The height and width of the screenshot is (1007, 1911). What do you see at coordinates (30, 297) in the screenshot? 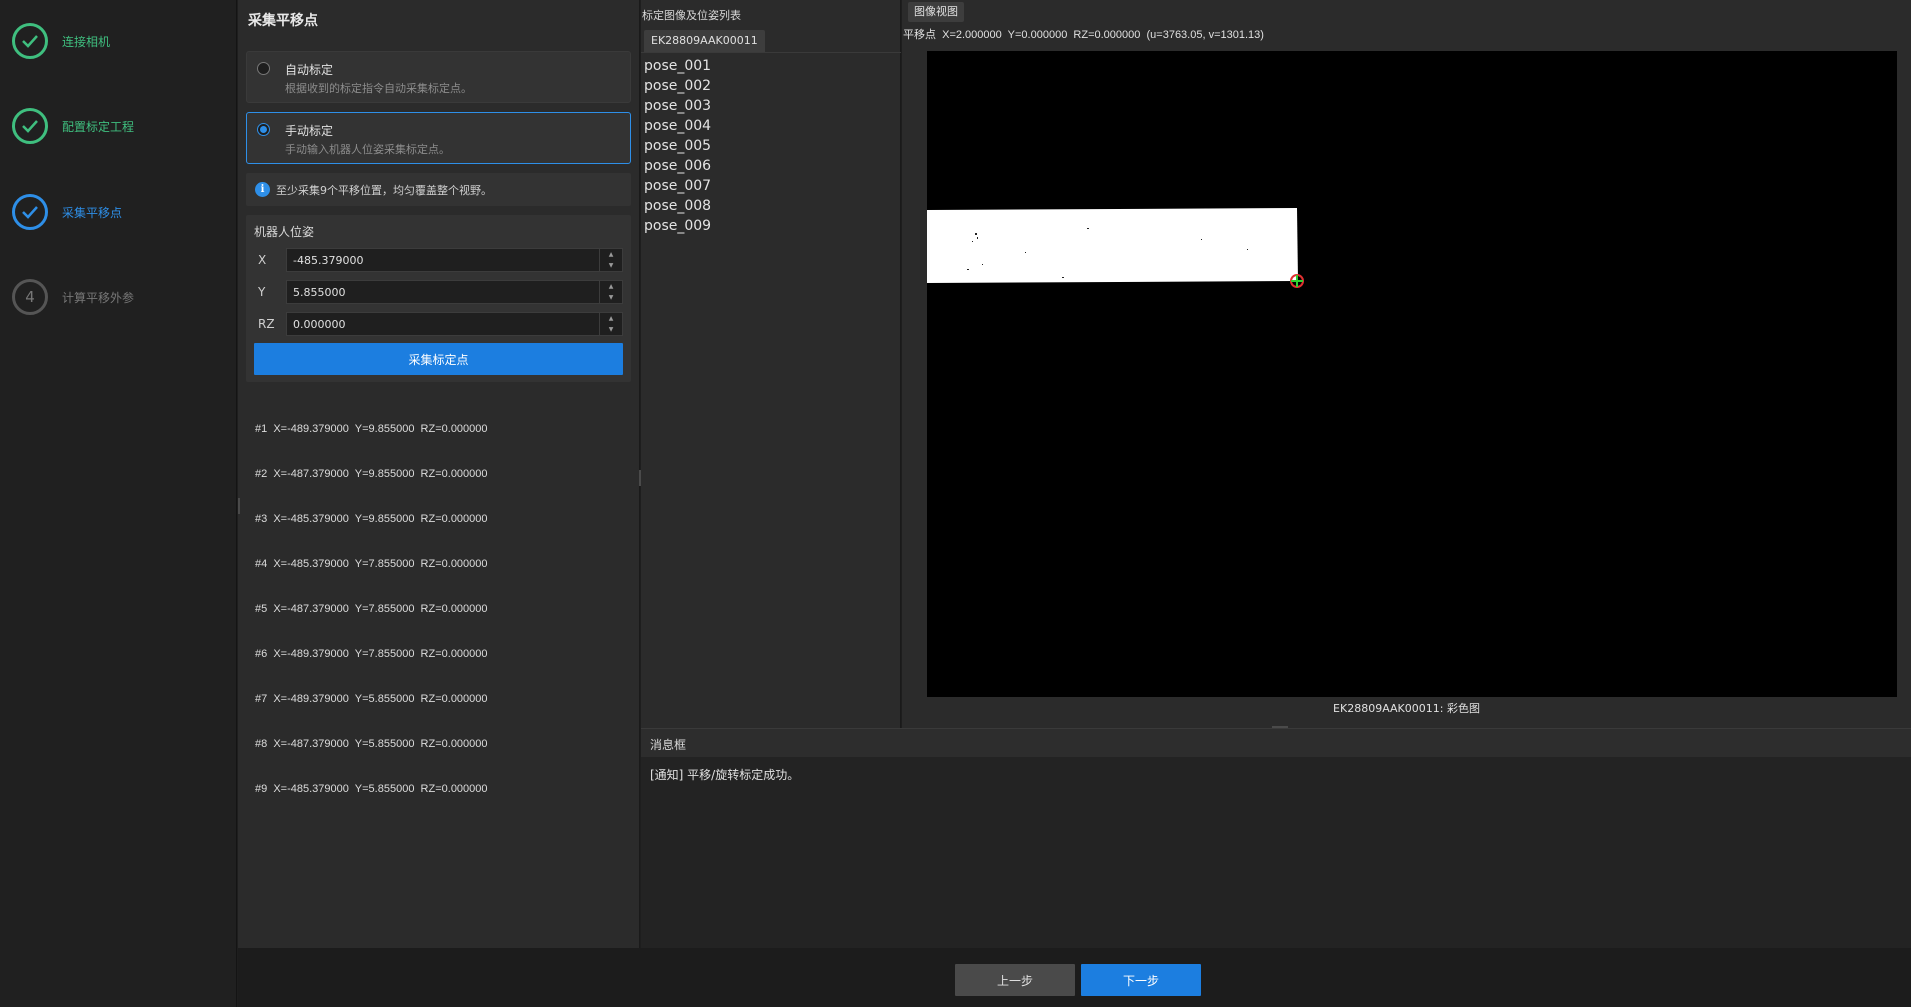
I see `step-number: 4` at bounding box center [30, 297].